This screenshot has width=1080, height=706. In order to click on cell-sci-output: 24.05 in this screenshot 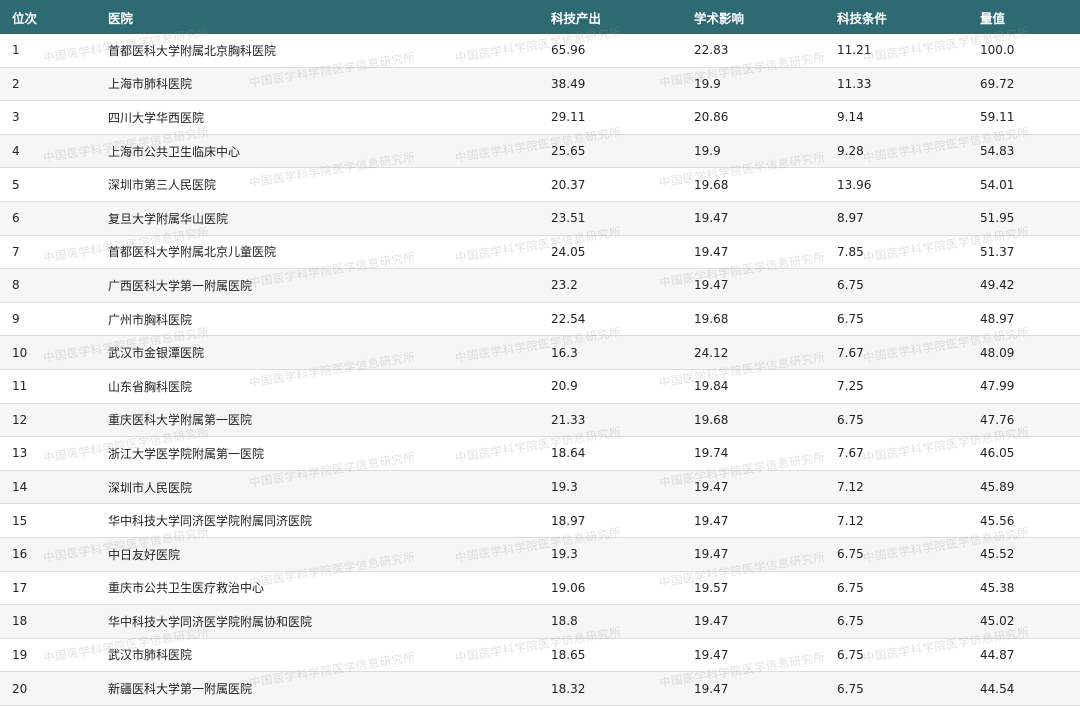, I will do `click(622, 252)`.